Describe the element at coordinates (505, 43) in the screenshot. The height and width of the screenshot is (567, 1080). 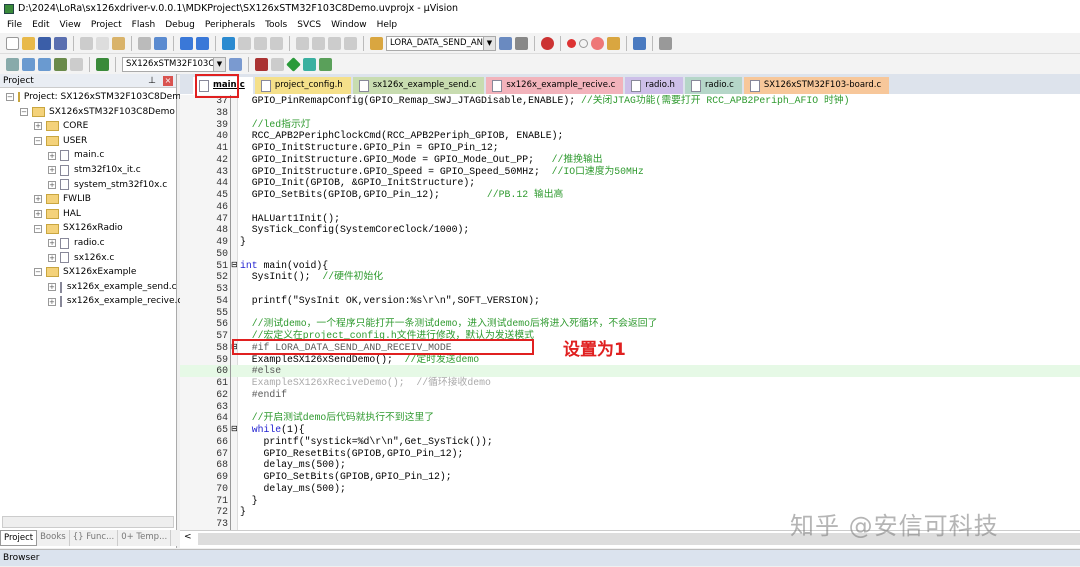
I see `find-icon` at that location.